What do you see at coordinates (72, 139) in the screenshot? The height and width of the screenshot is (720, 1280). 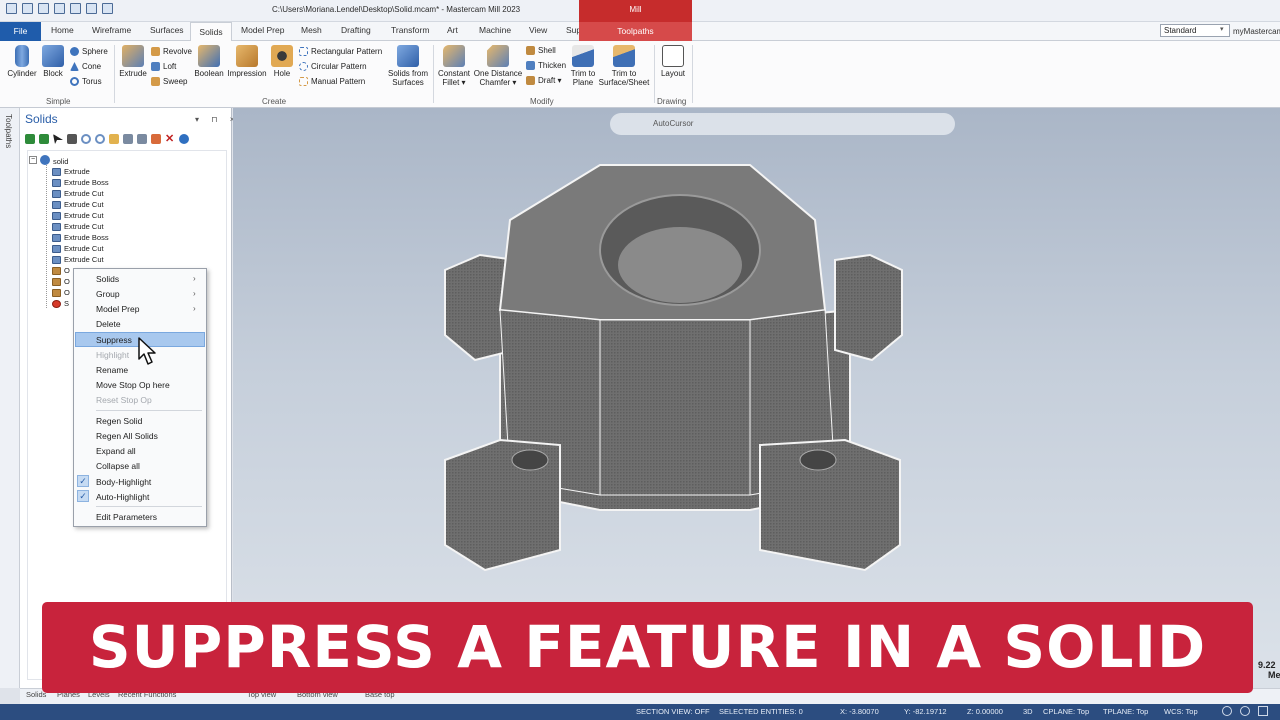 I see `wand-icon` at bounding box center [72, 139].